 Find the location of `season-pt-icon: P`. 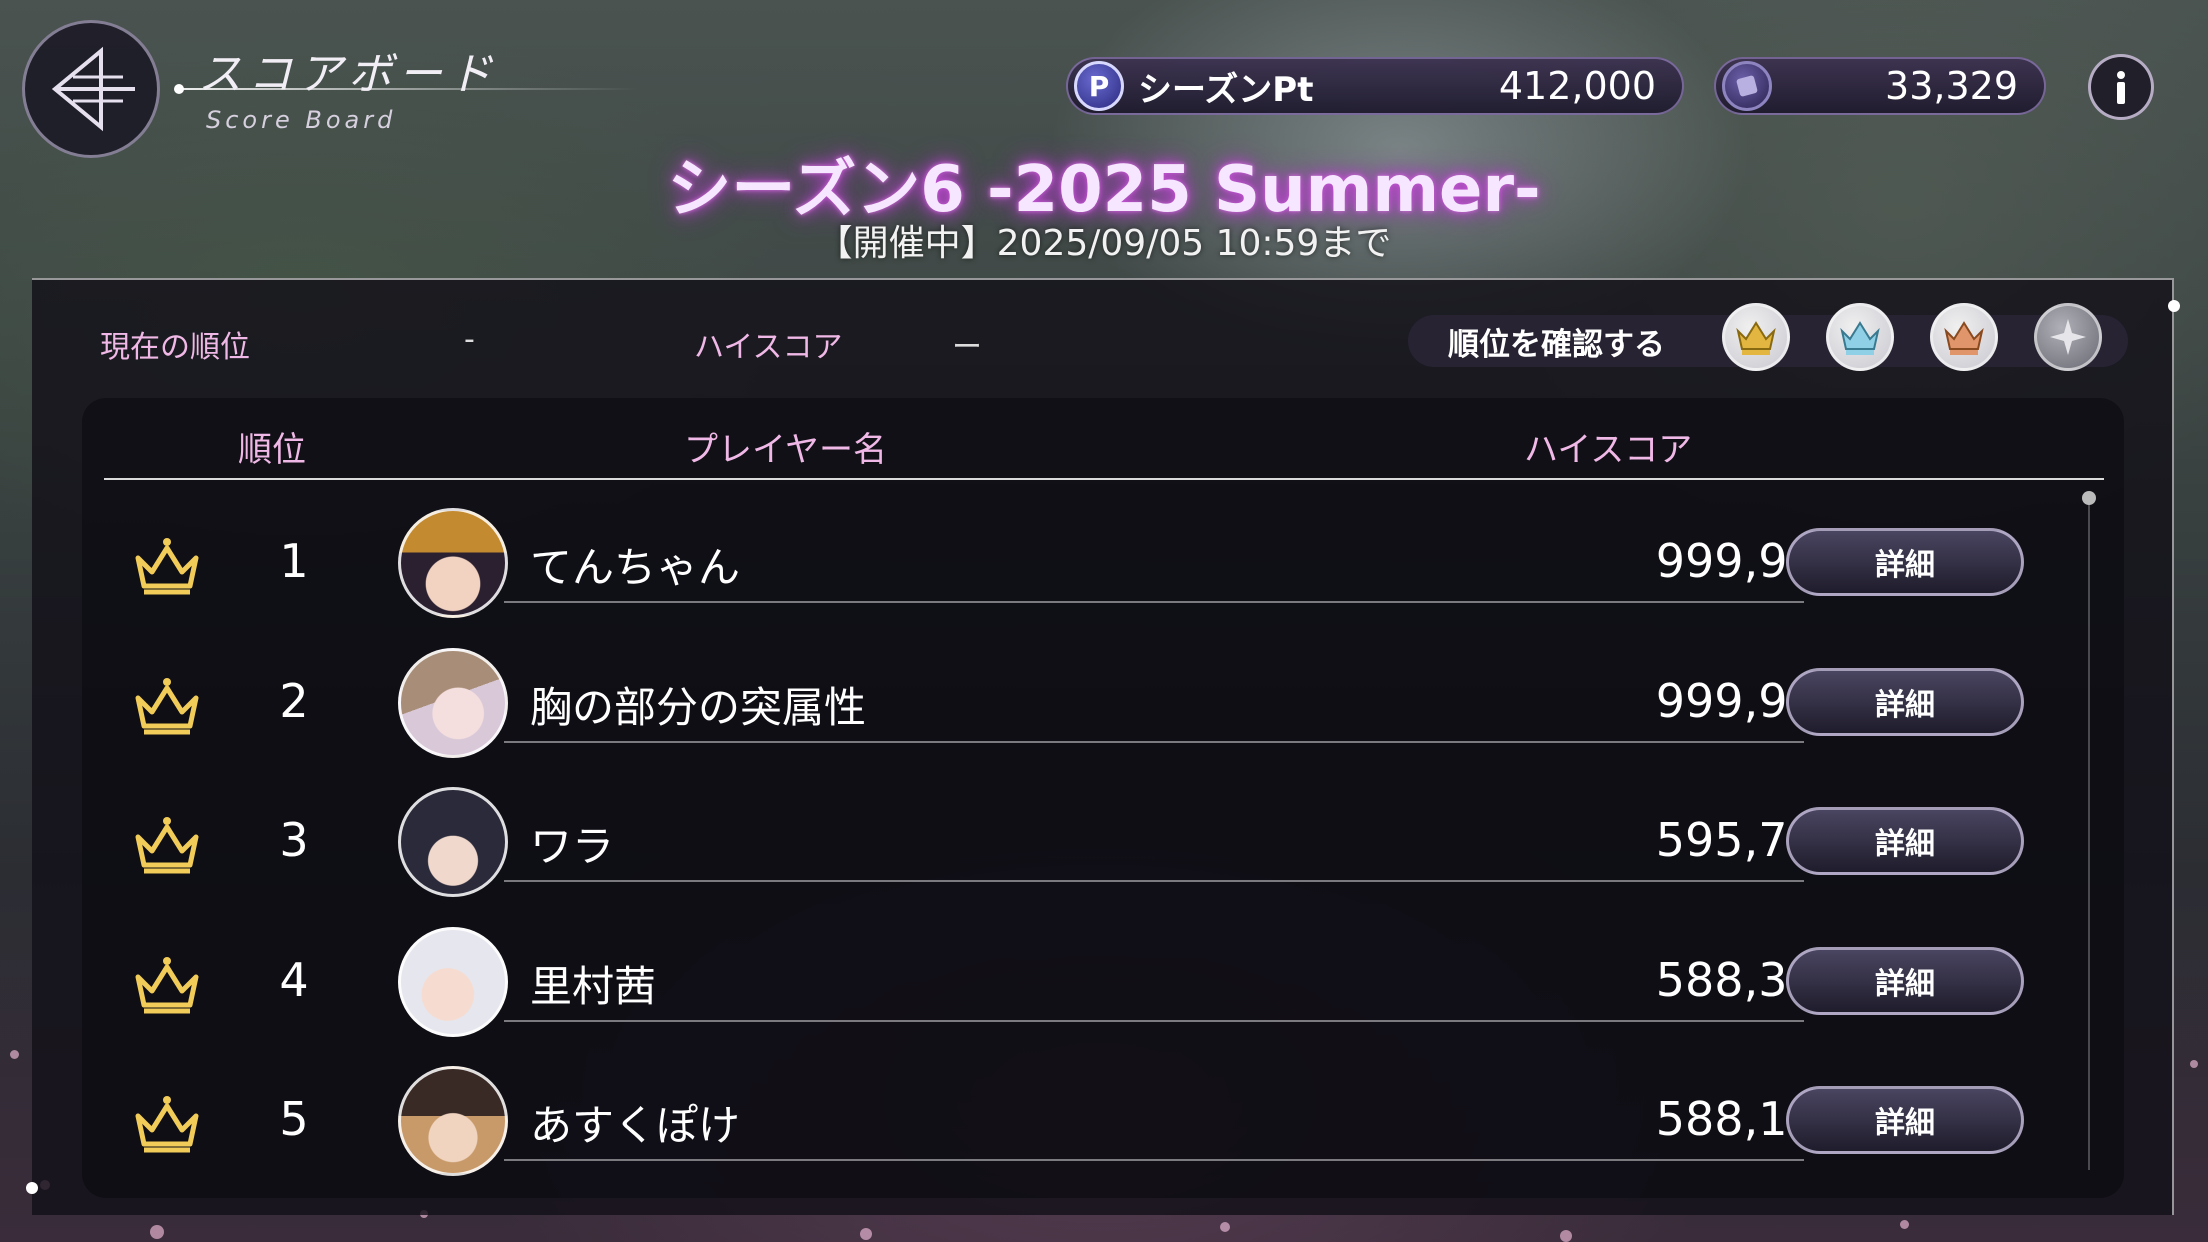

season-pt-icon: P is located at coordinates (1099, 86).